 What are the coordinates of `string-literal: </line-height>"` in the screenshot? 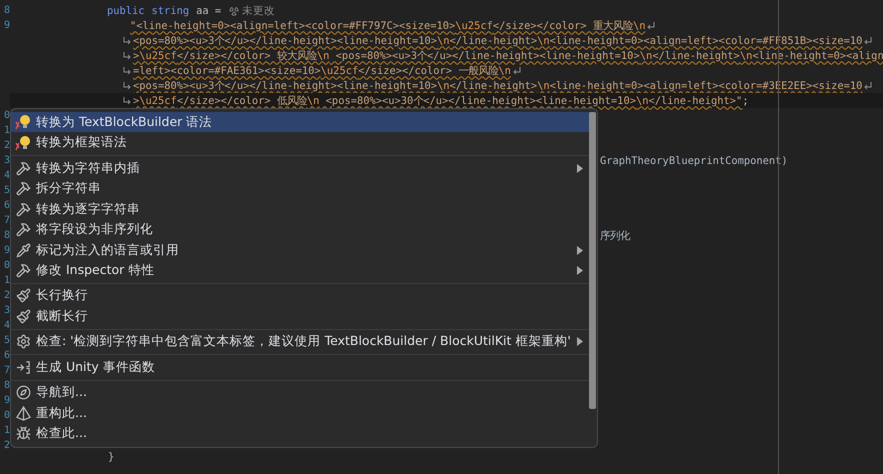 It's located at (695, 100).